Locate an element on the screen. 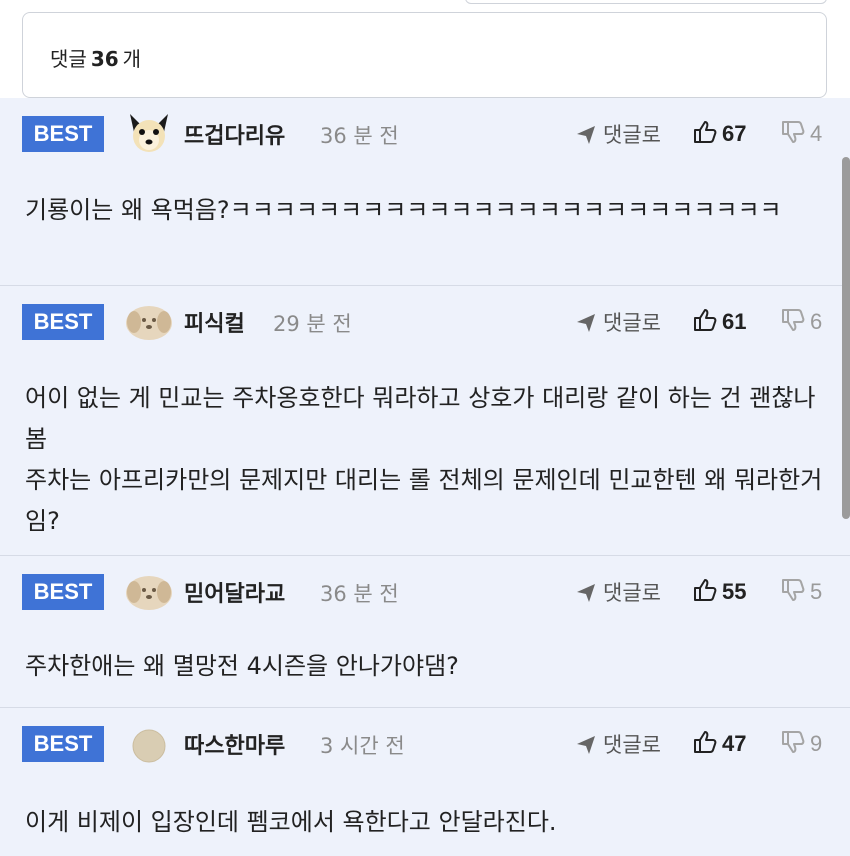 This screenshot has width=850, height=856. comment-count-suffix: 개 is located at coordinates (132, 59).